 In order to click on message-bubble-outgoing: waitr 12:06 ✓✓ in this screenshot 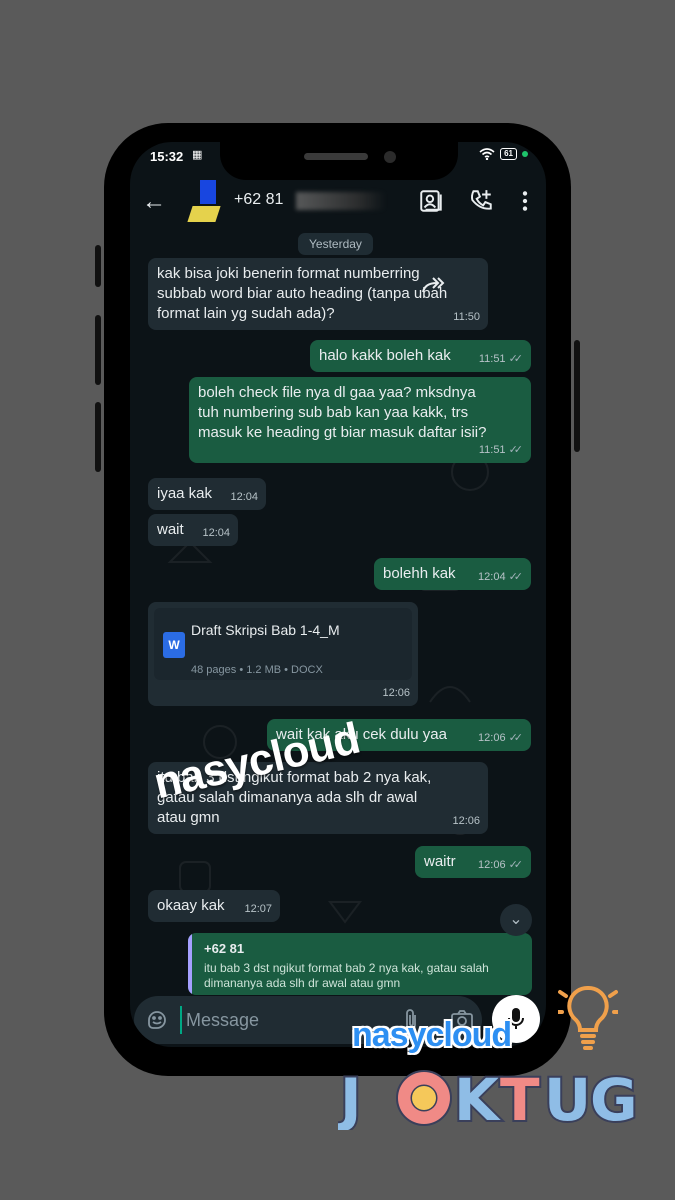, I will do `click(473, 862)`.